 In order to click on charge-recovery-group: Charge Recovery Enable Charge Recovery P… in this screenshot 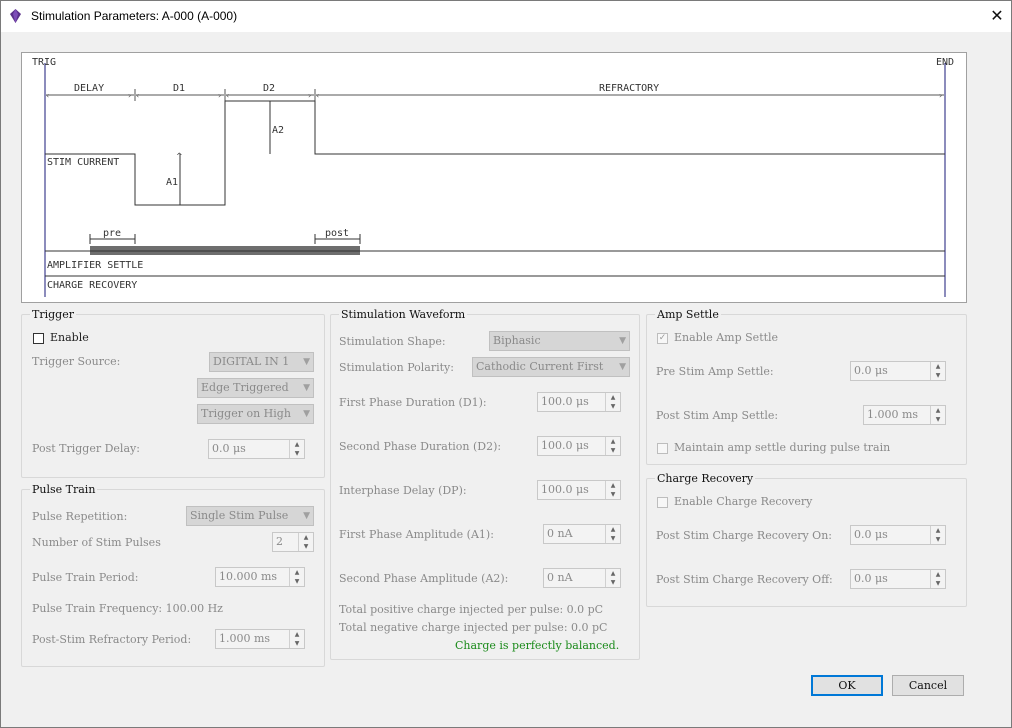, I will do `click(806, 539)`.